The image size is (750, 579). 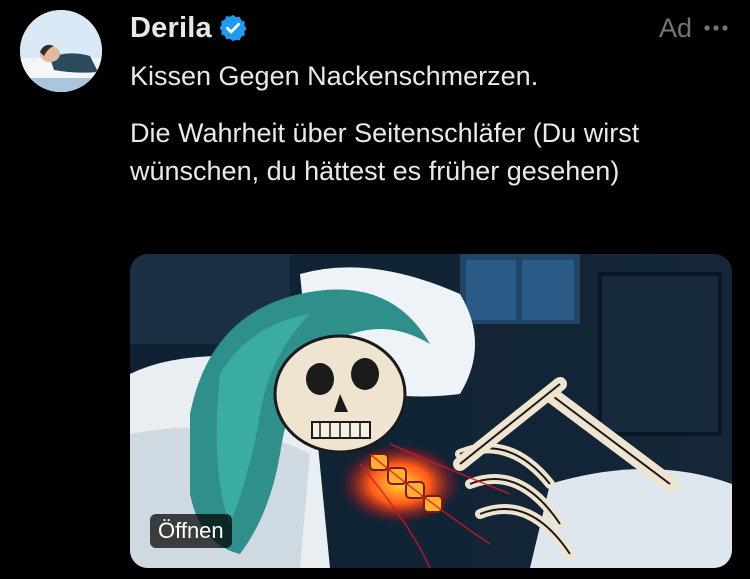 I want to click on author-name: Derila, so click(x=171, y=28).